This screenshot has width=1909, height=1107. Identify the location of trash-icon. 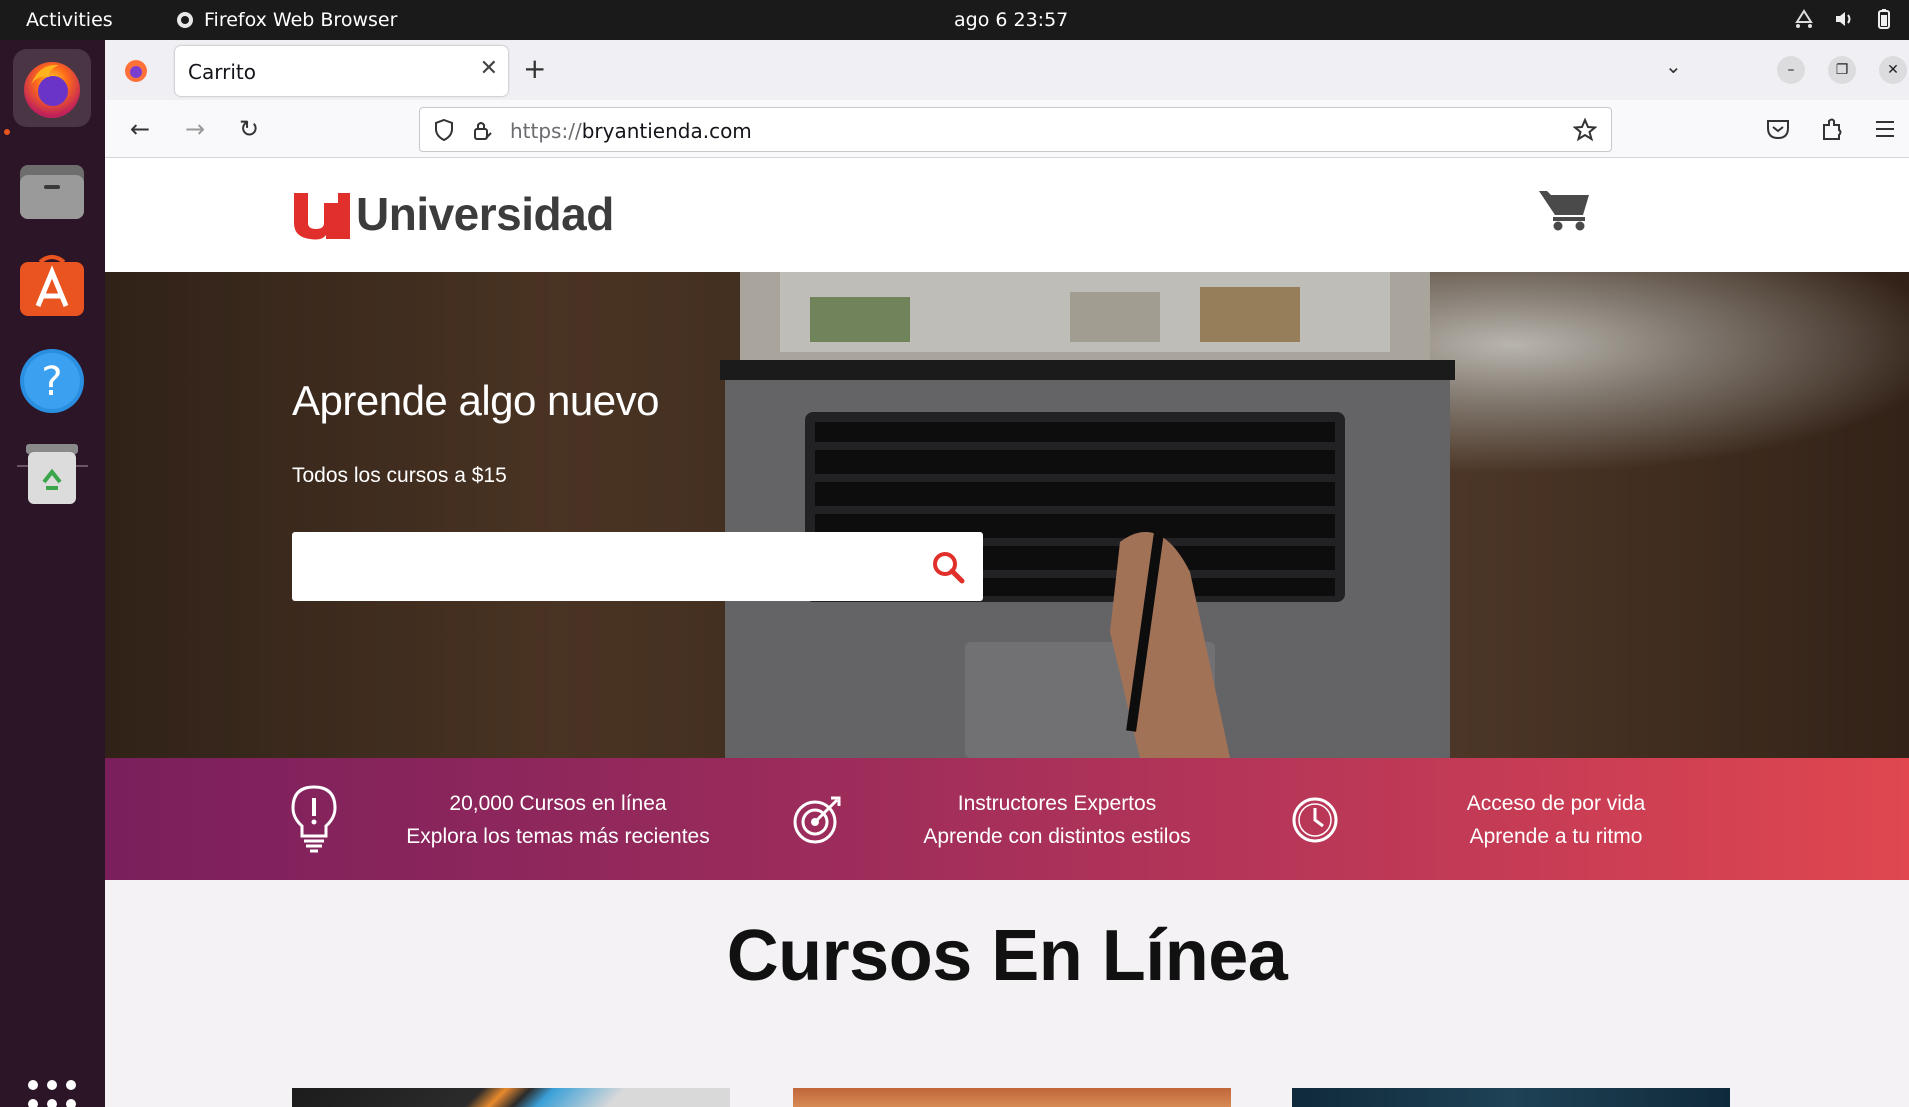
(52, 474).